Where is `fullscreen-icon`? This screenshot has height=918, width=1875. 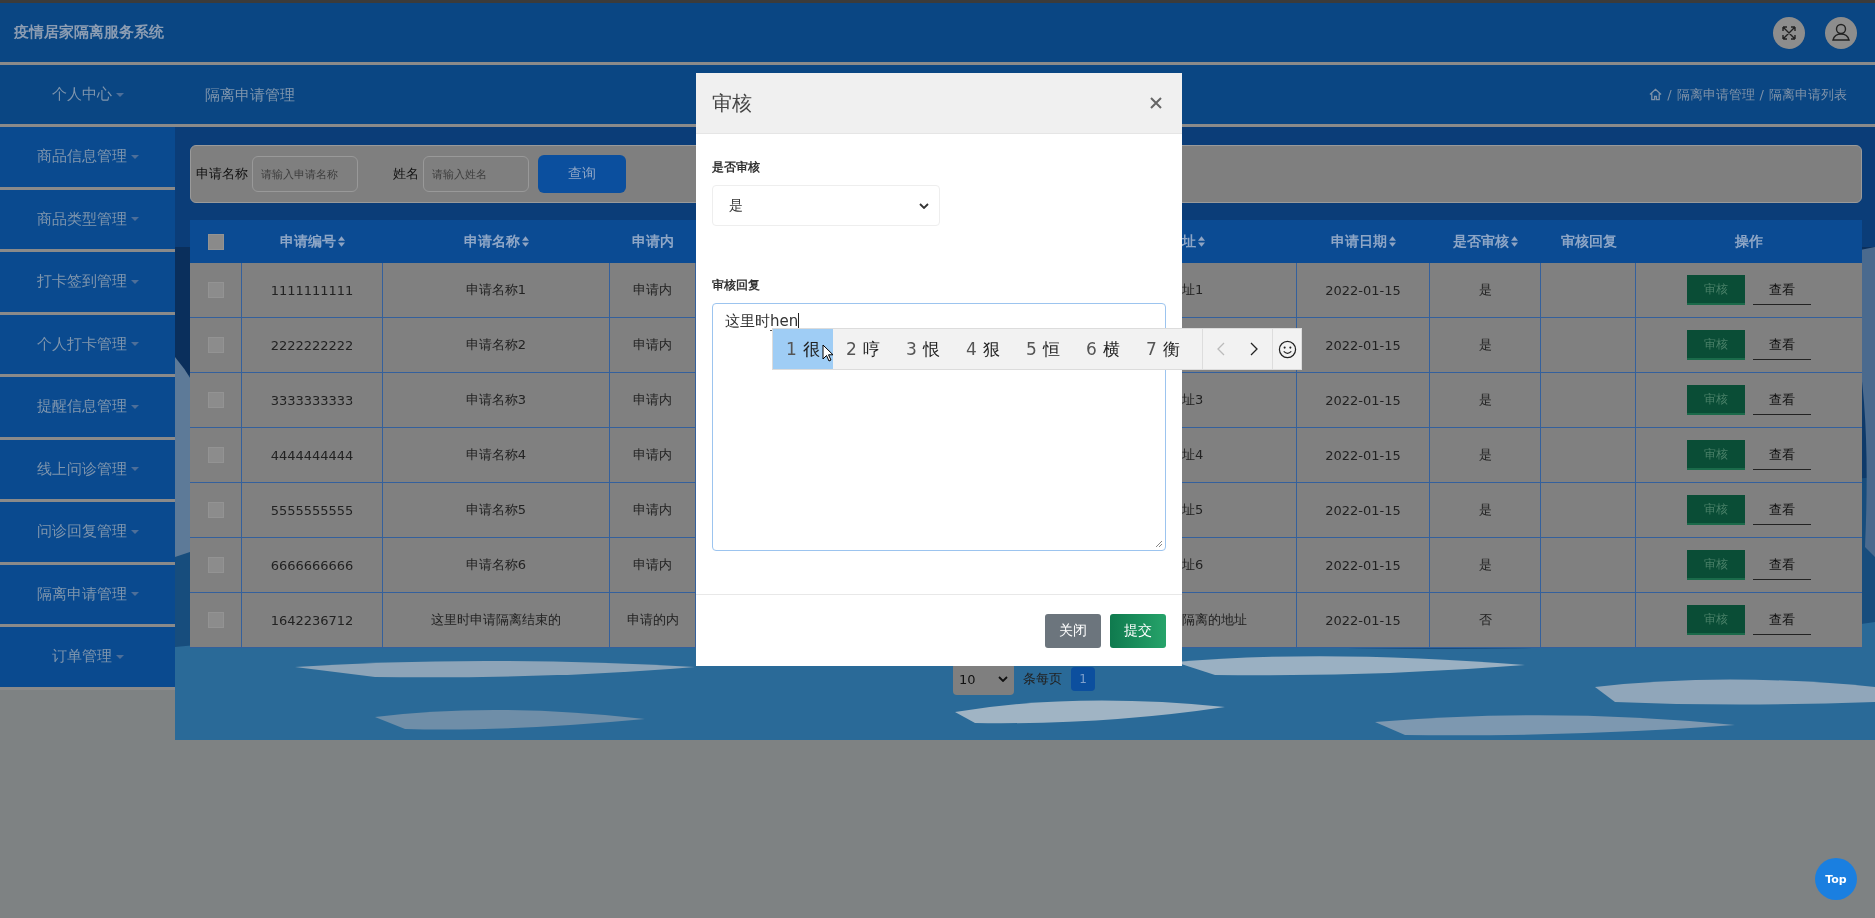 fullscreen-icon is located at coordinates (1789, 32).